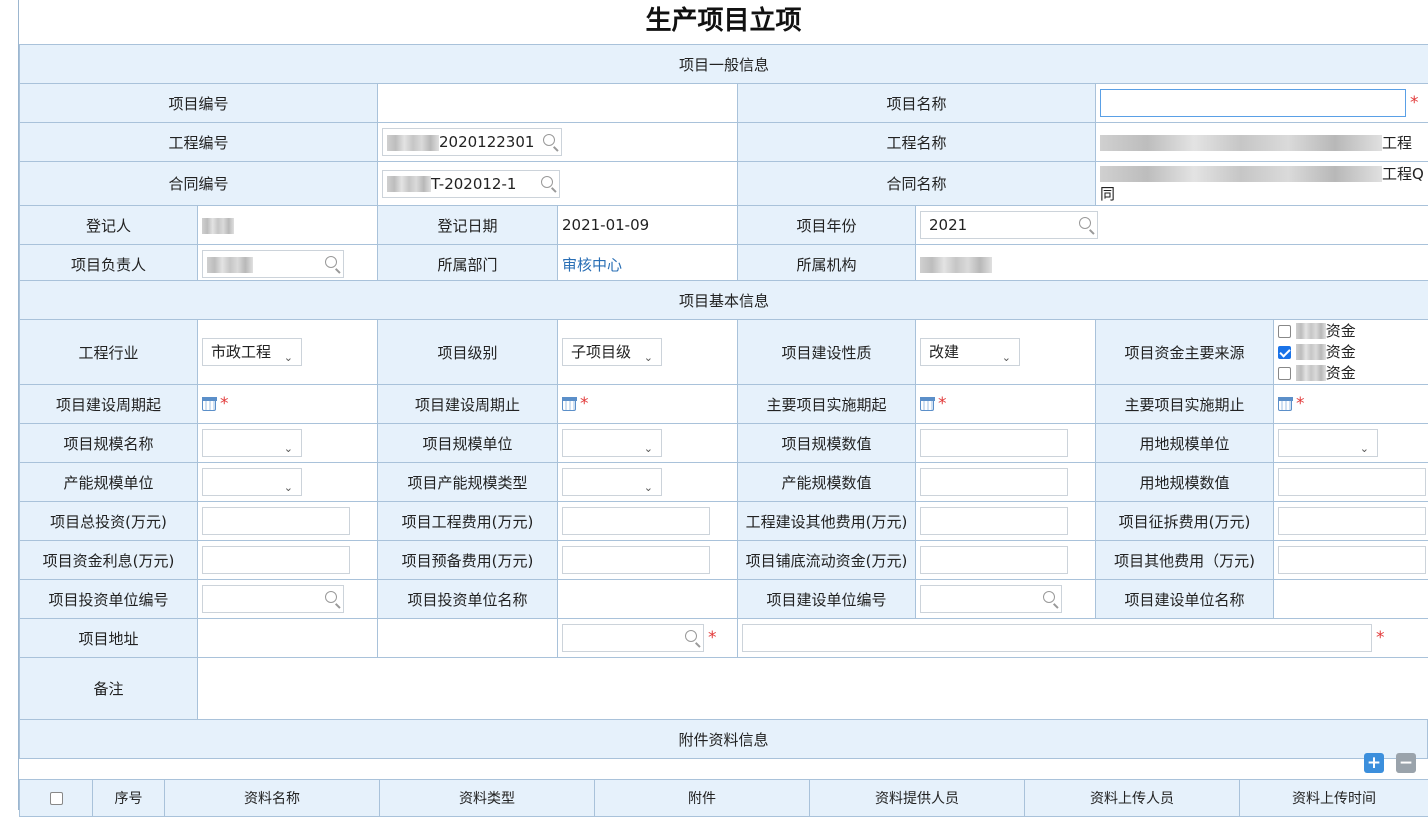 This screenshot has width=1428, height=817. I want to click on build-unit-no-cell, so click(1006, 599).